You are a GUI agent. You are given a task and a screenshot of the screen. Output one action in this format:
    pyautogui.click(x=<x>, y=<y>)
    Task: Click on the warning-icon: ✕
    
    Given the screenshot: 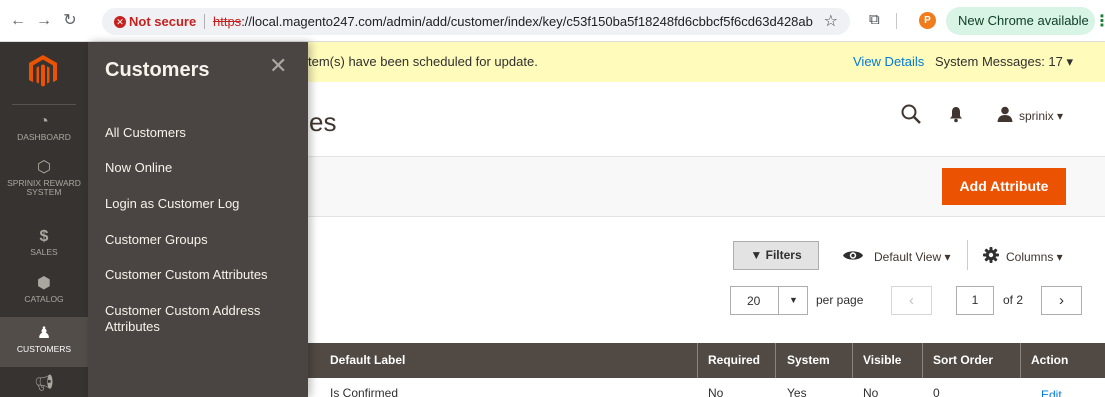 What is the action you would take?
    pyautogui.click(x=120, y=22)
    